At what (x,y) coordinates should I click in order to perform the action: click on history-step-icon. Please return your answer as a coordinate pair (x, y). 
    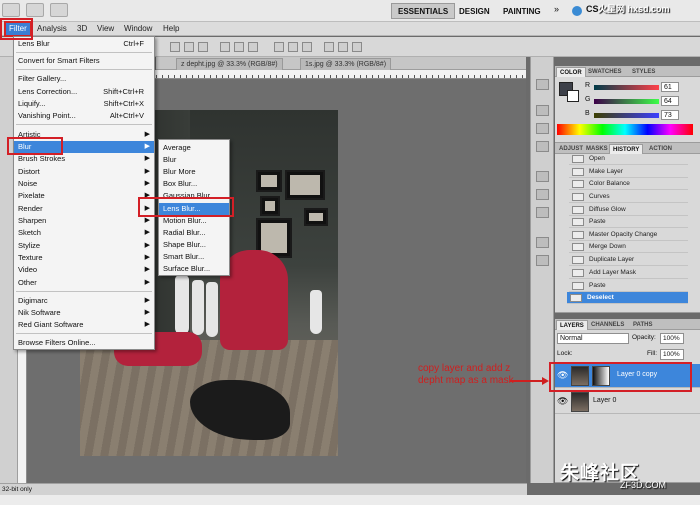
    Looking at the image, I should click on (578, 247).